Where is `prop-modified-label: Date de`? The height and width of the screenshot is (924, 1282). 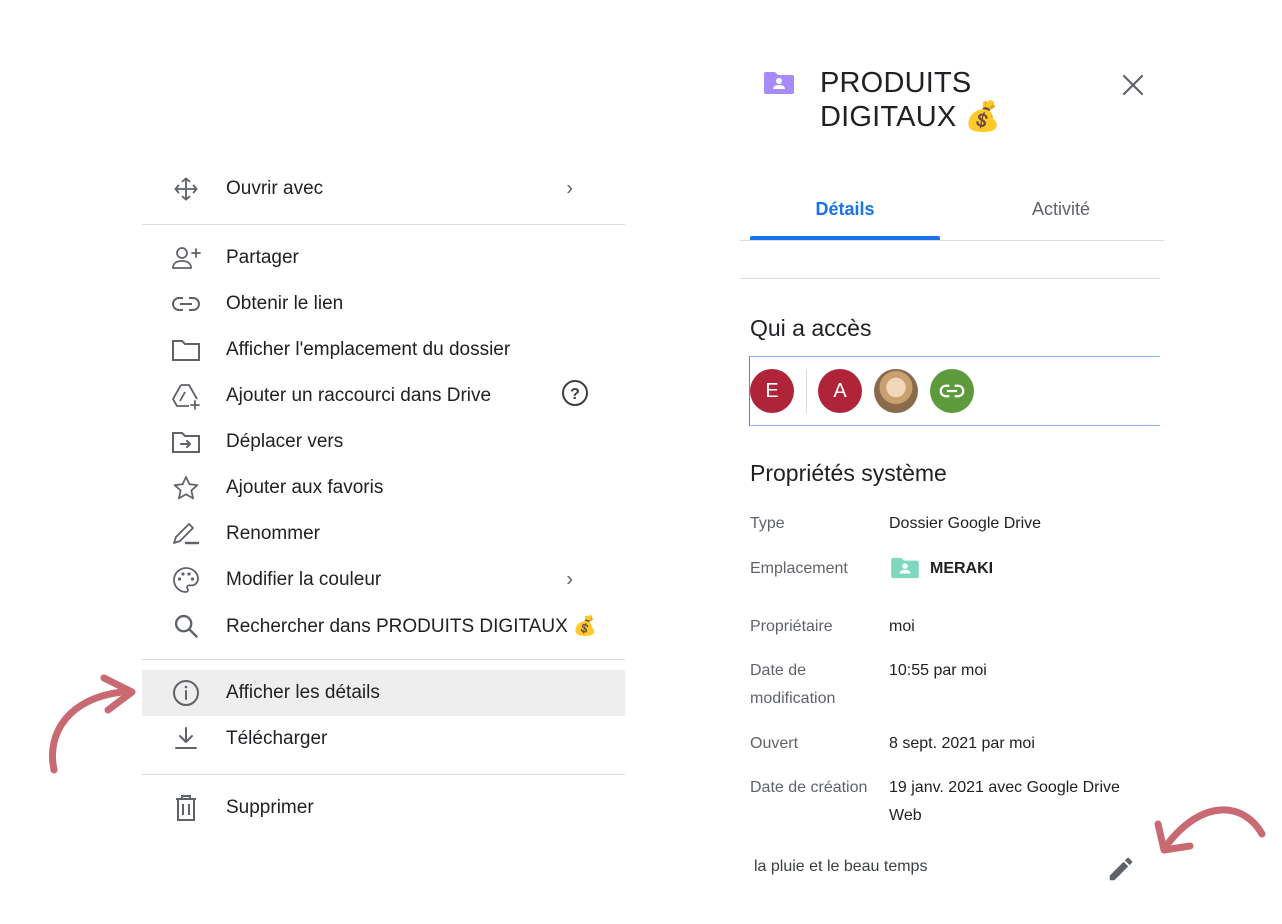
prop-modified-label: Date de is located at coordinates (778, 670).